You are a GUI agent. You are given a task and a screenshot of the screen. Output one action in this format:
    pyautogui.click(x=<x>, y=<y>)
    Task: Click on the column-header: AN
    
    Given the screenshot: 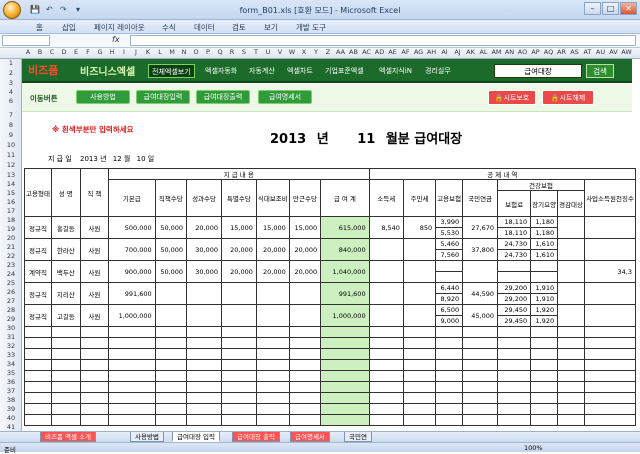 What is the action you would take?
    pyautogui.click(x=509, y=52)
    